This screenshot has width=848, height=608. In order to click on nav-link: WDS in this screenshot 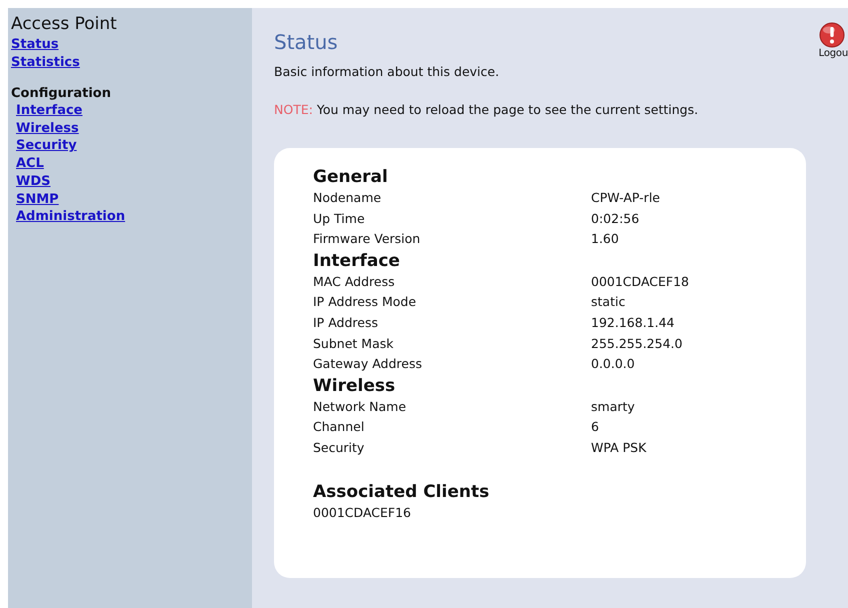, I will do `click(33, 181)`.